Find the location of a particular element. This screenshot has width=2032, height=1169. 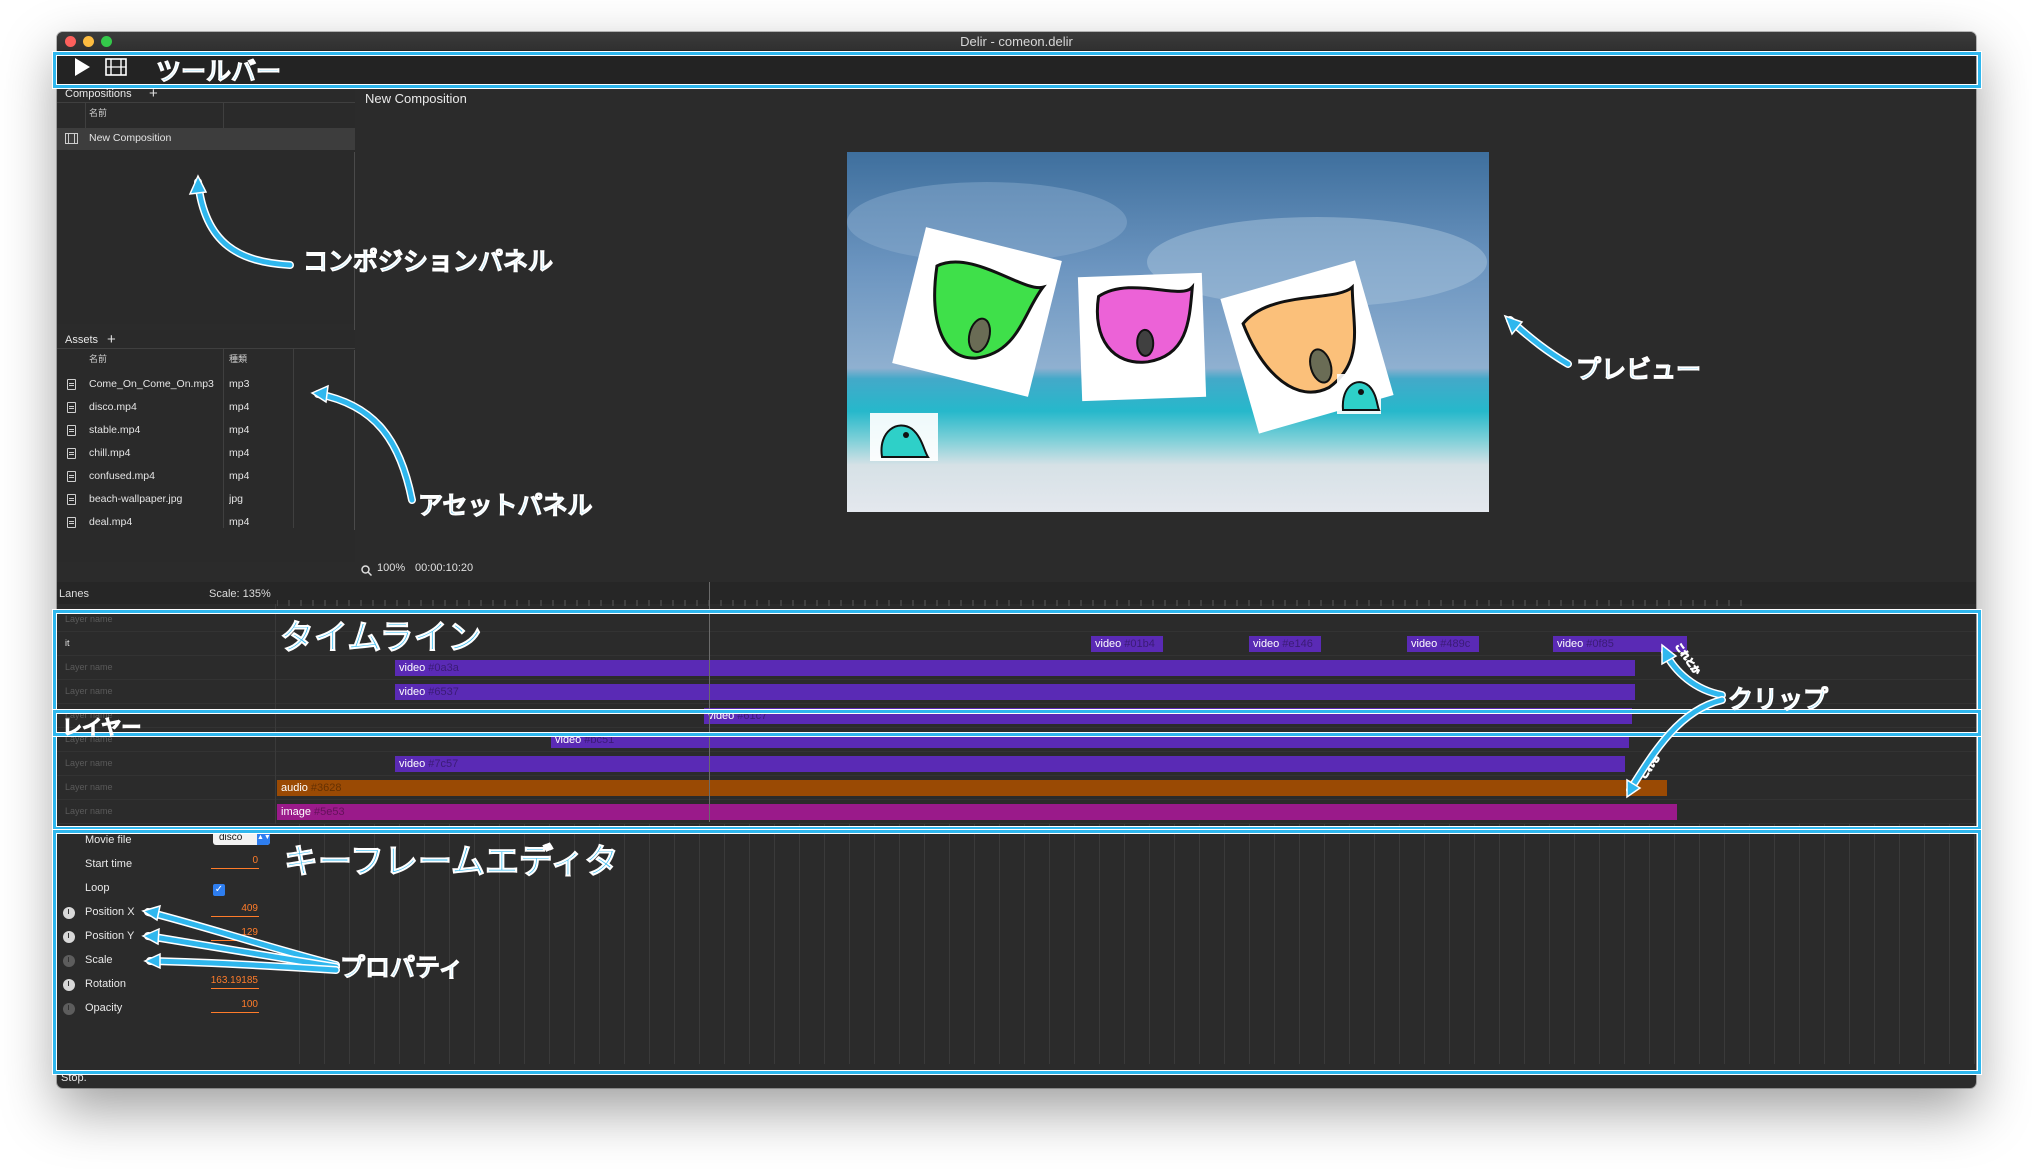

composition-name: New Composition is located at coordinates (130, 138).